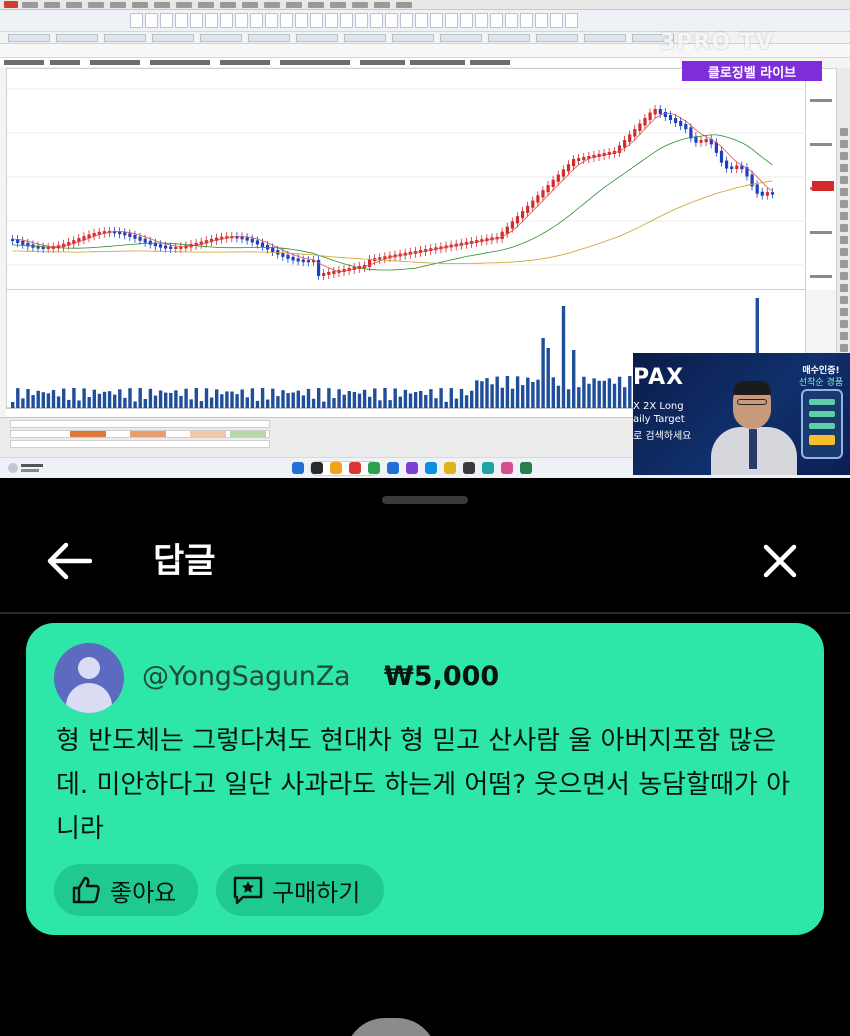 This screenshot has width=850, height=1036. What do you see at coordinates (89, 678) in the screenshot?
I see `avatar` at bounding box center [89, 678].